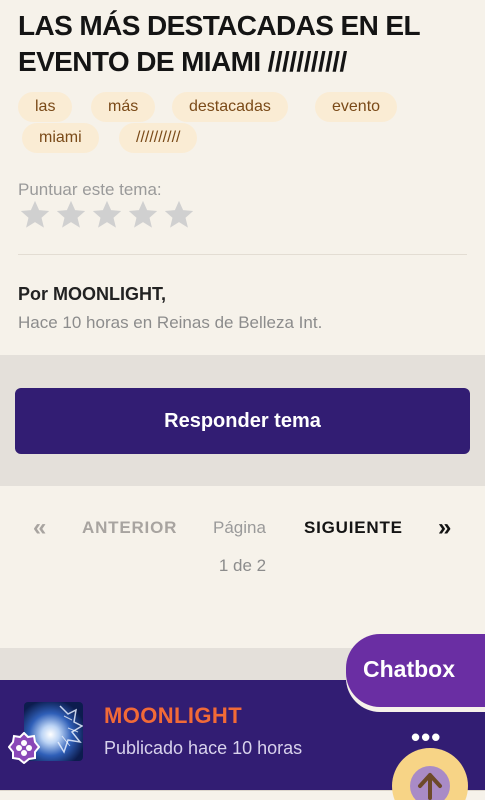 The image size is (485, 800). I want to click on arrow-up-icon, so click(430, 783).